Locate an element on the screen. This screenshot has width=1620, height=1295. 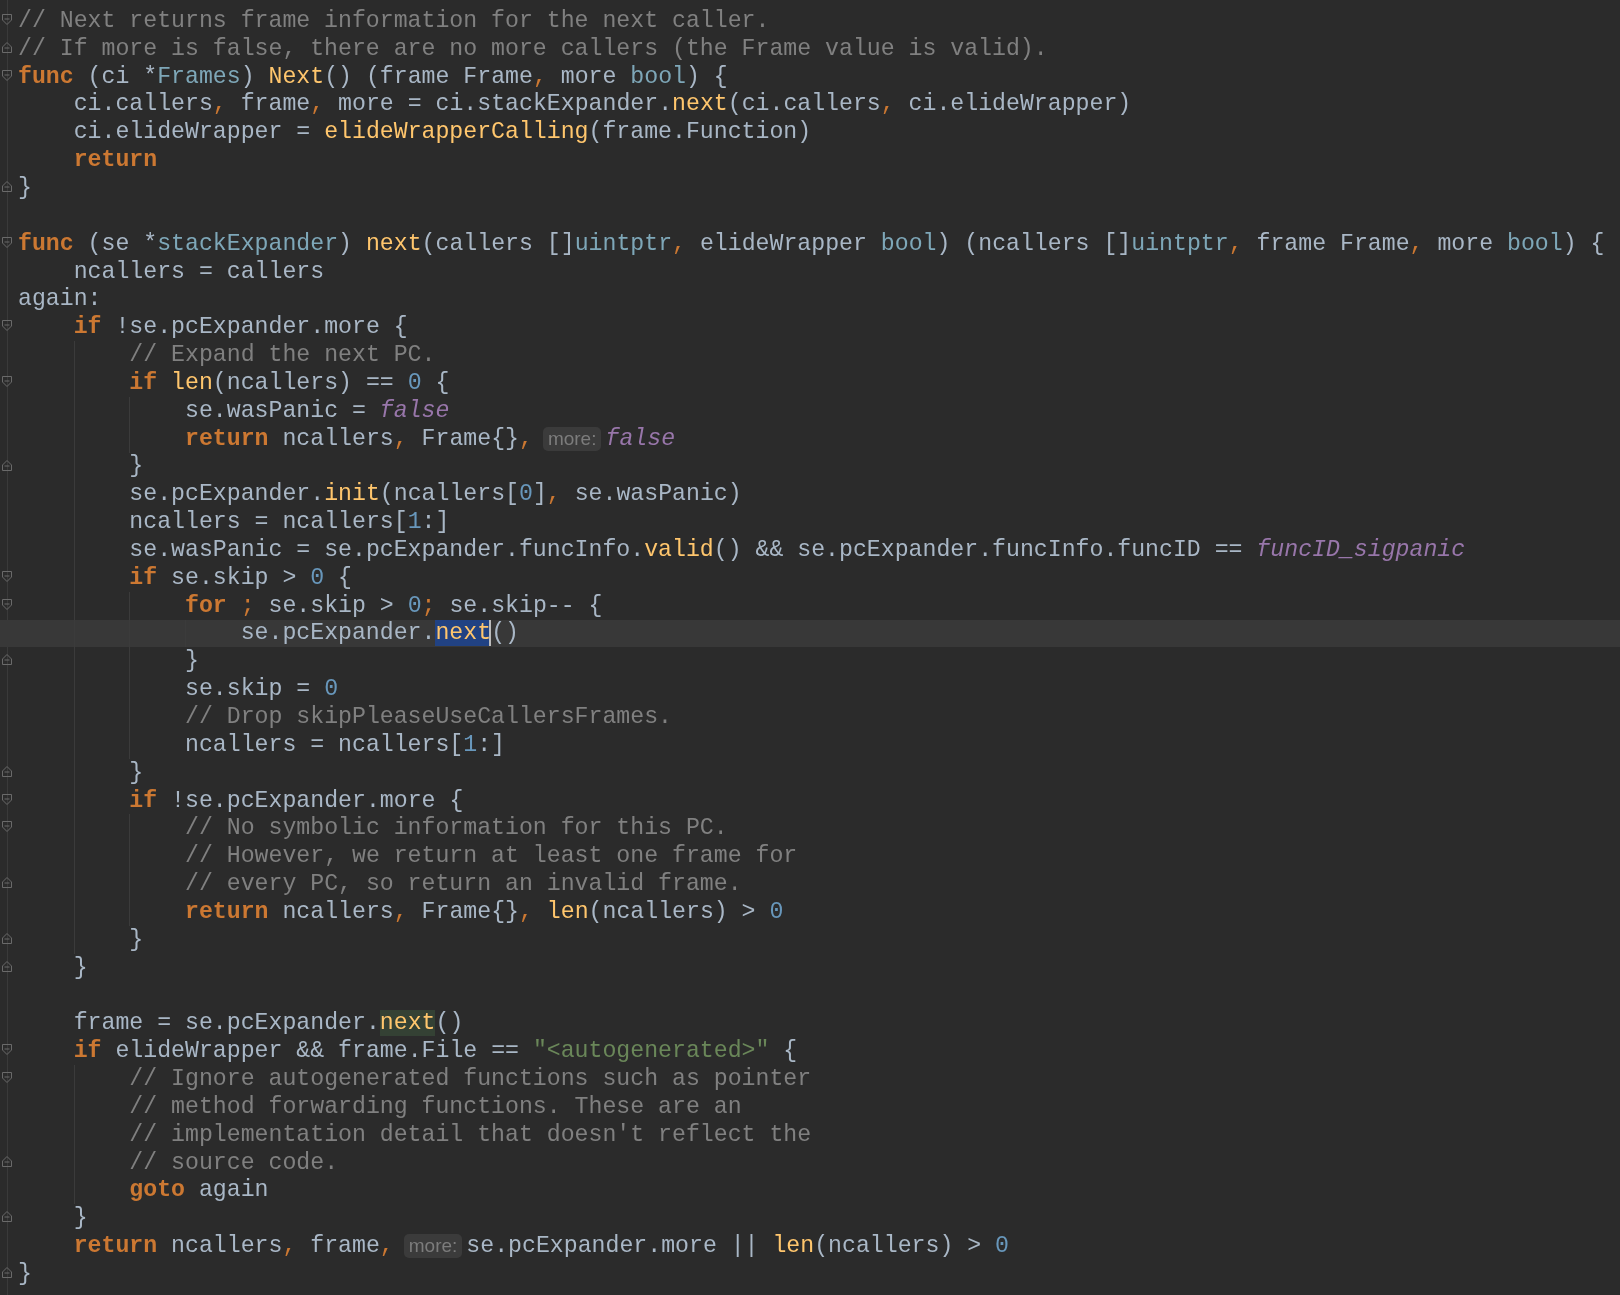
code-text: ci.elideWrapper = elideWrapperCalling(frame.Function) is located at coordinates (442, 132).